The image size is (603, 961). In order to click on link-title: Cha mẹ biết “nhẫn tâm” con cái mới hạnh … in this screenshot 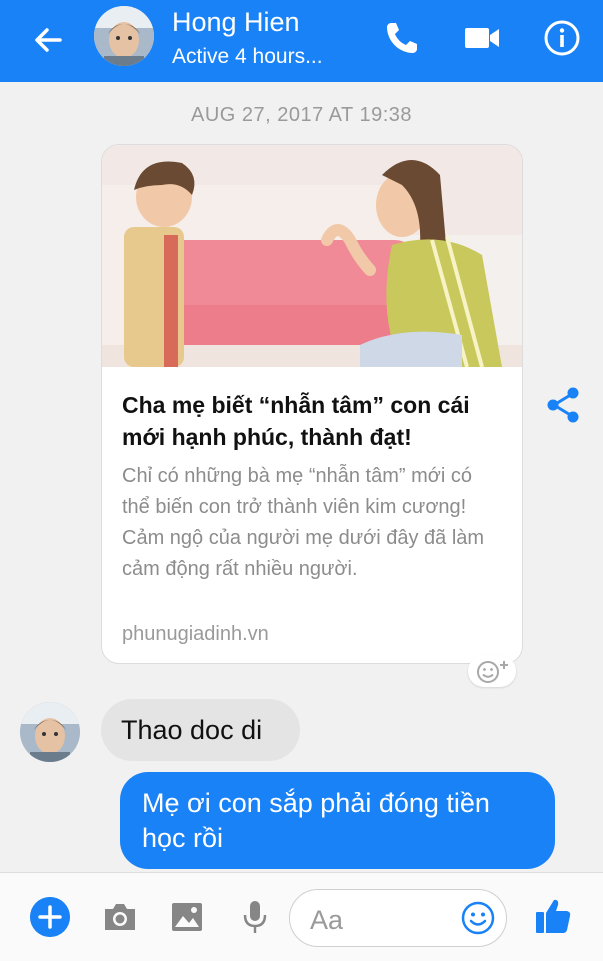, I will do `click(317, 421)`.